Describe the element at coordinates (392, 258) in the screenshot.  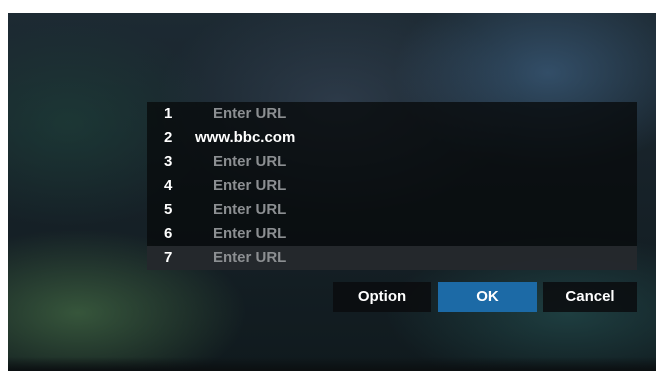
I see `url-row-7: 7 Enter URL` at that location.